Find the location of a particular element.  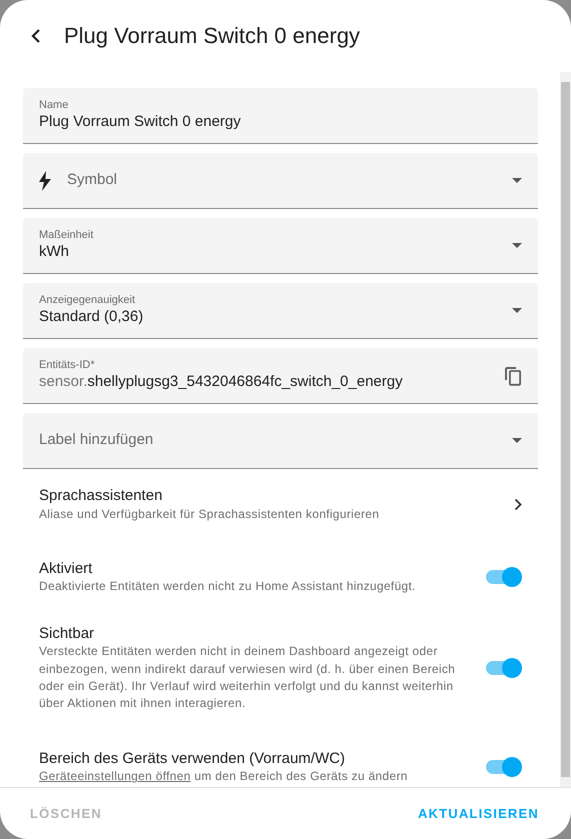

back-icon is located at coordinates (36, 36).